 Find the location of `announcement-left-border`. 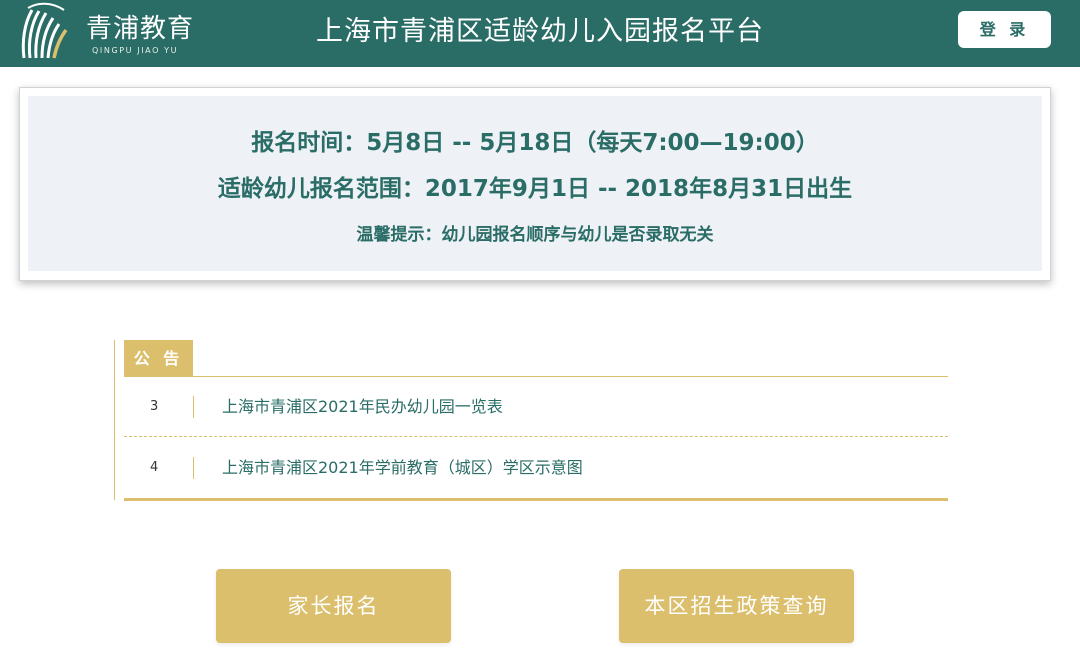

announcement-left-border is located at coordinates (114, 420).